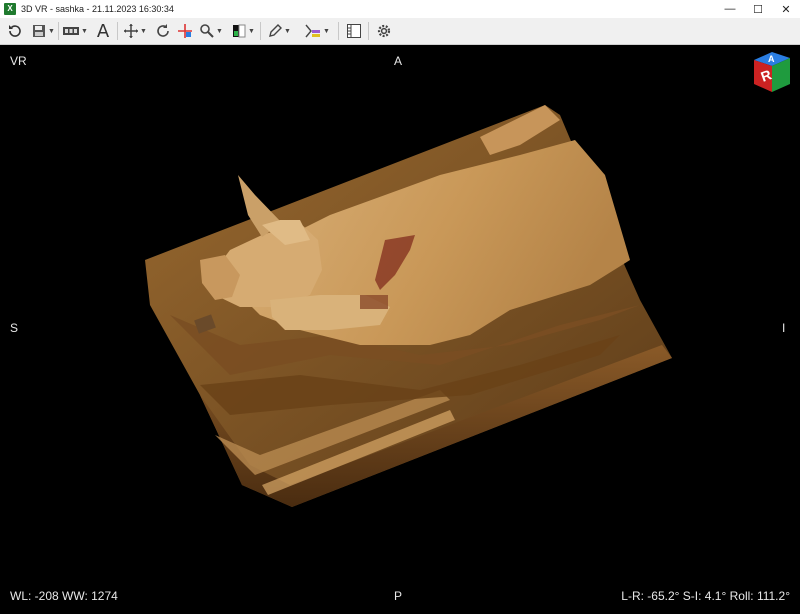 This screenshot has width=800, height=614. Describe the element at coordinates (786, 9) in the screenshot. I see `close-button: ✕` at that location.